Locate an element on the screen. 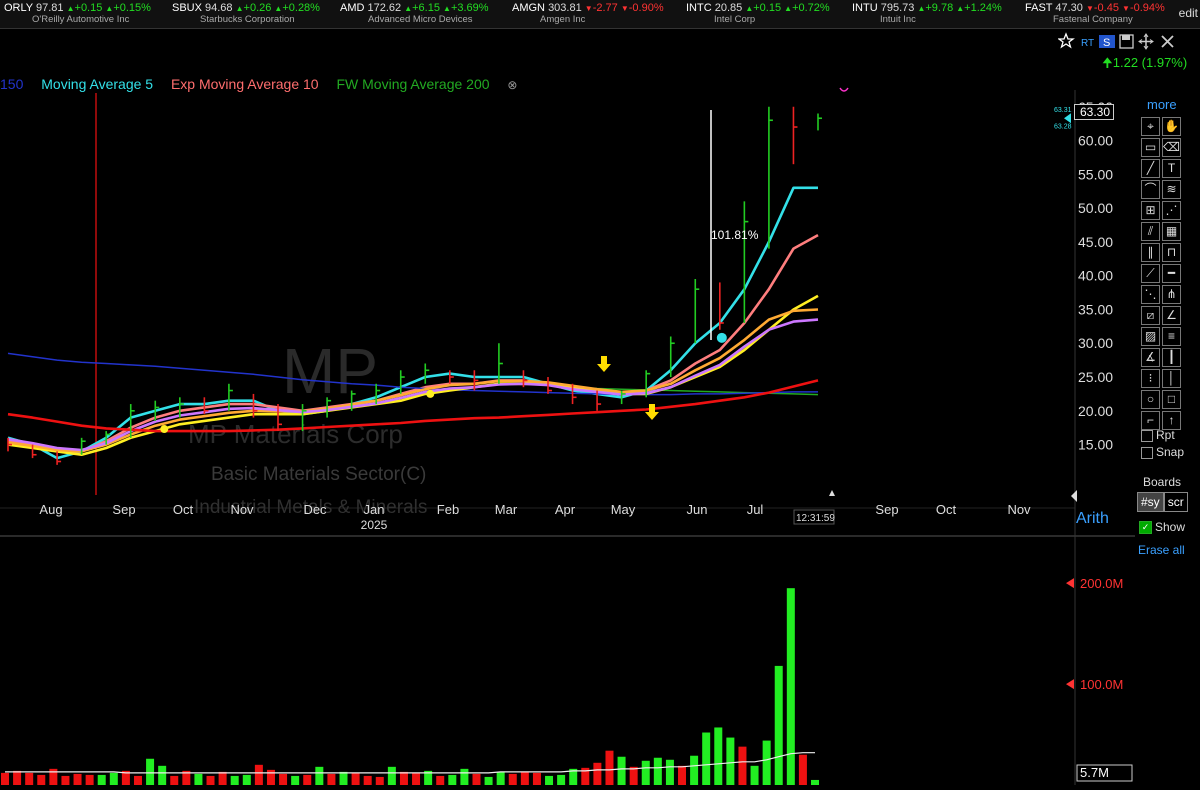  angle2-icon: ∡ is located at coordinates (1150, 357).